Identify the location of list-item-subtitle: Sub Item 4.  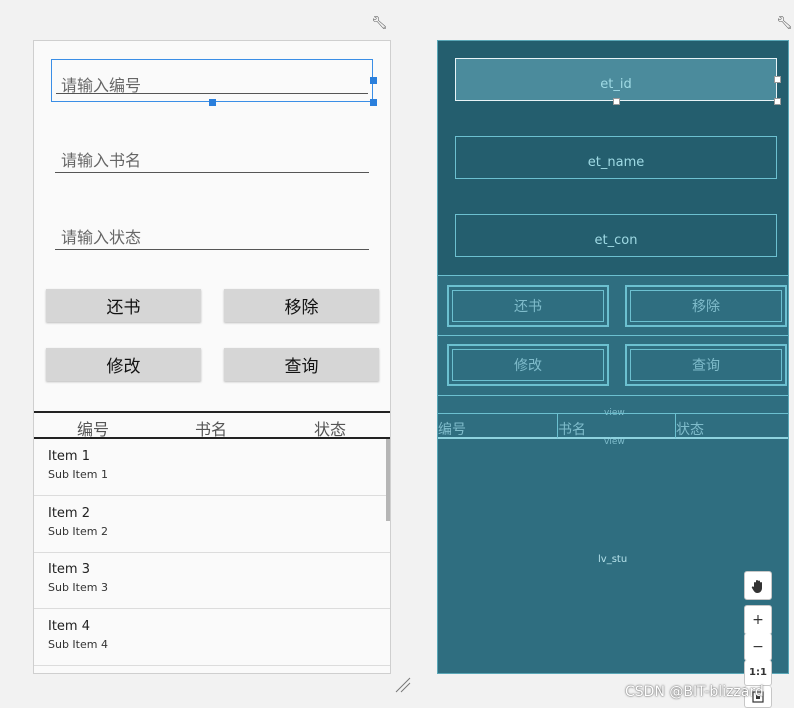
(78, 644).